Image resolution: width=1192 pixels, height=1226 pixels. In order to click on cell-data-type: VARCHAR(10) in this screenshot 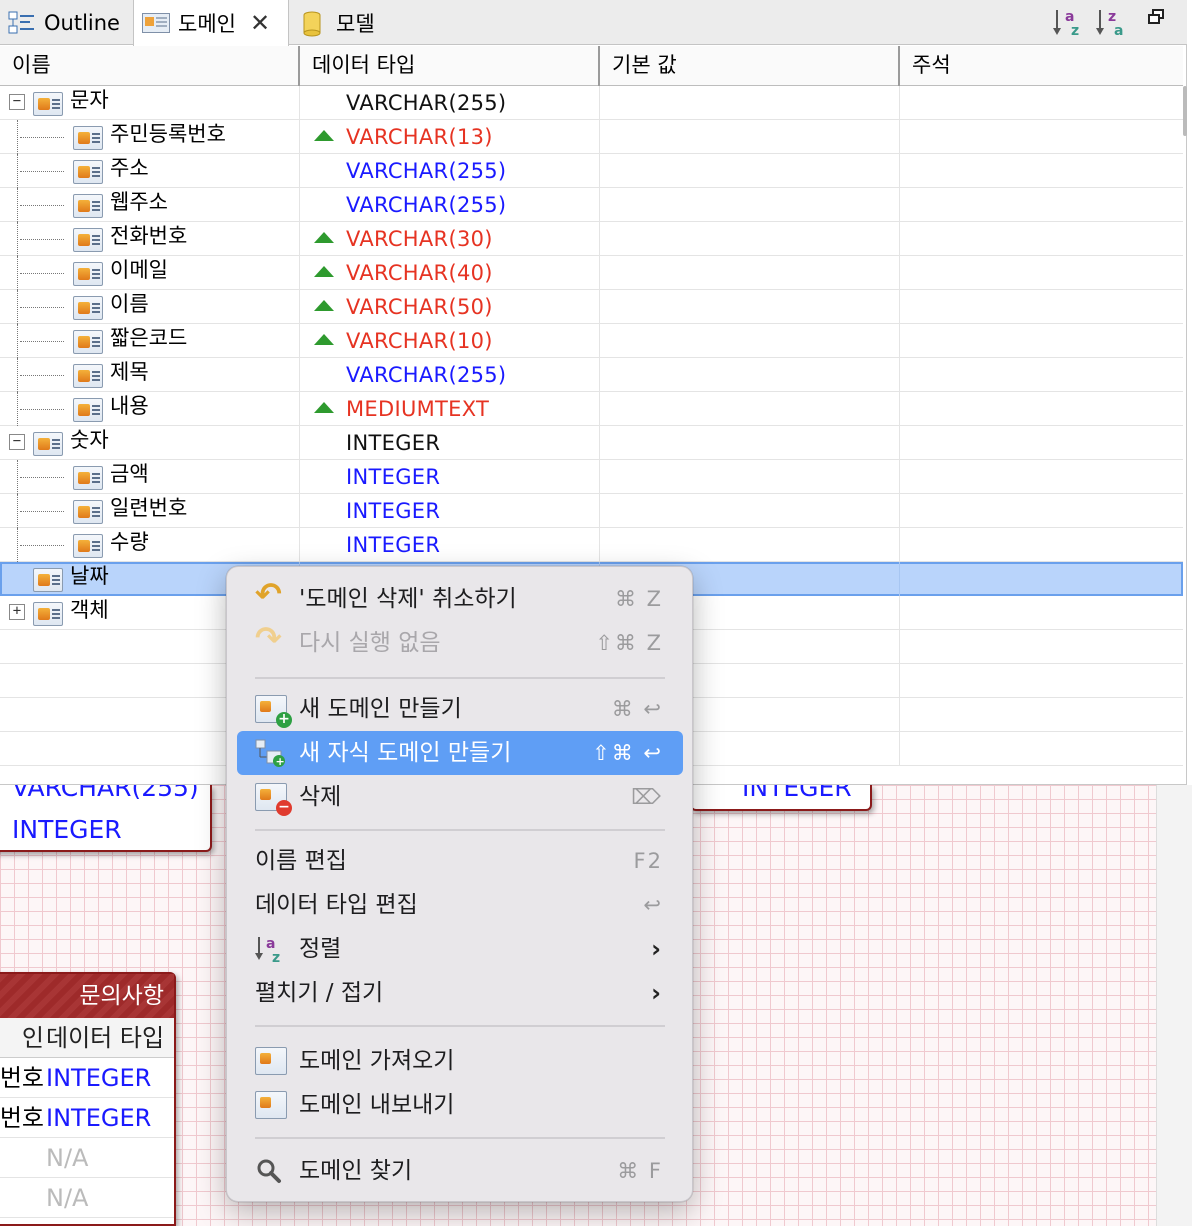, I will do `click(450, 341)`.